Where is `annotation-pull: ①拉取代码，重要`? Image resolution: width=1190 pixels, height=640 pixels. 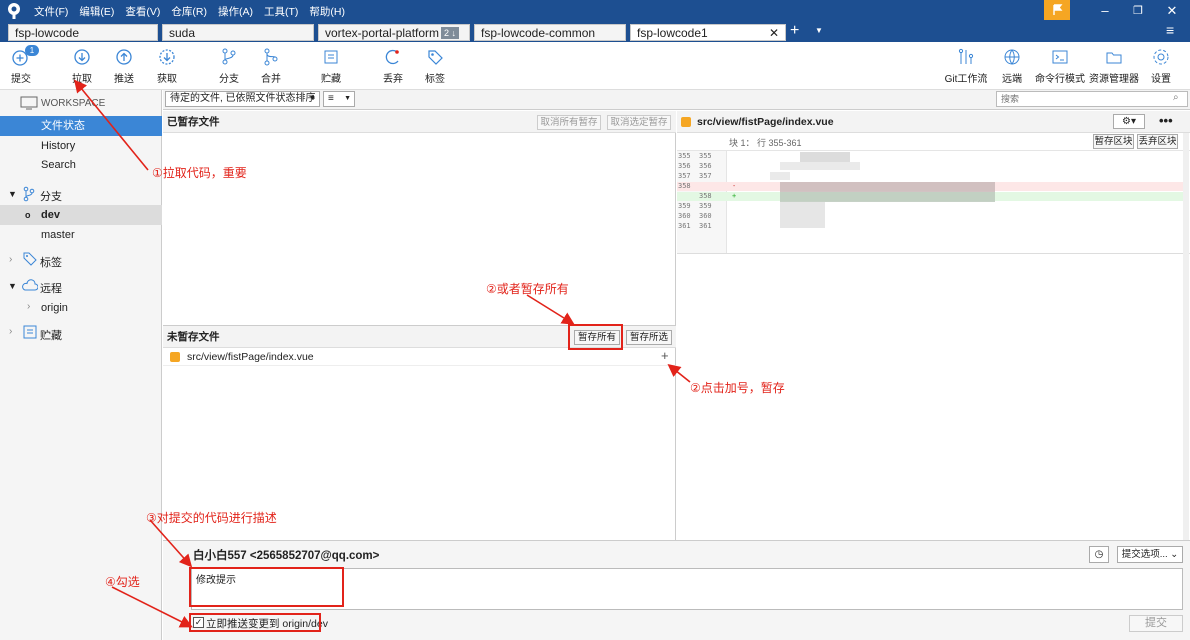 annotation-pull: ①拉取代码，重要 is located at coordinates (199, 173).